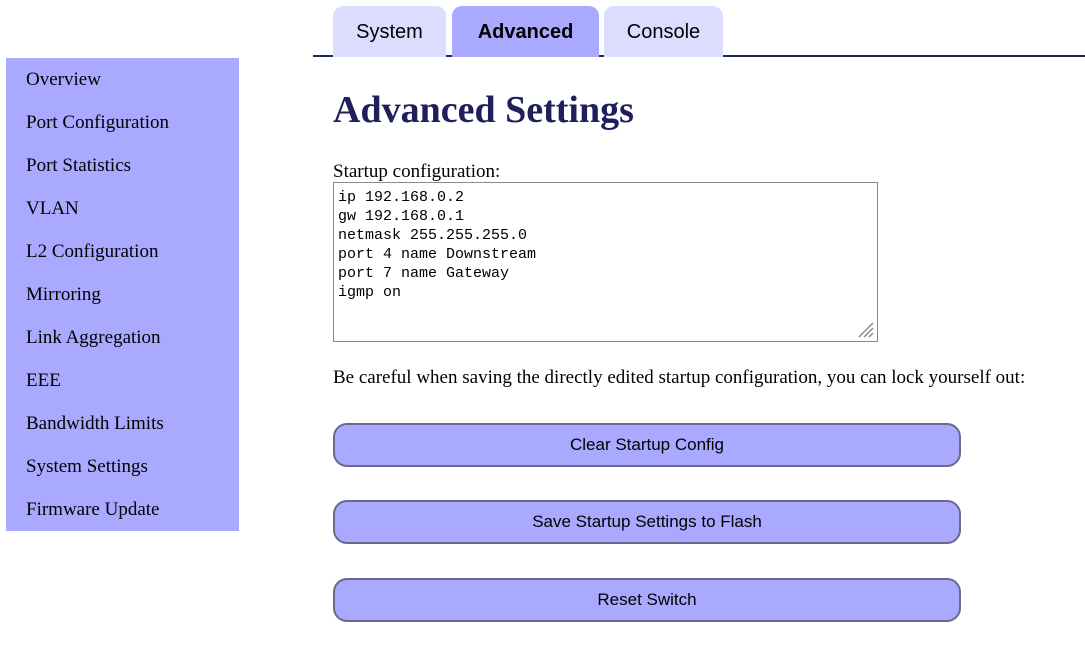  Describe the element at coordinates (525, 31) in the screenshot. I see `tab-advanced: Advanced` at that location.